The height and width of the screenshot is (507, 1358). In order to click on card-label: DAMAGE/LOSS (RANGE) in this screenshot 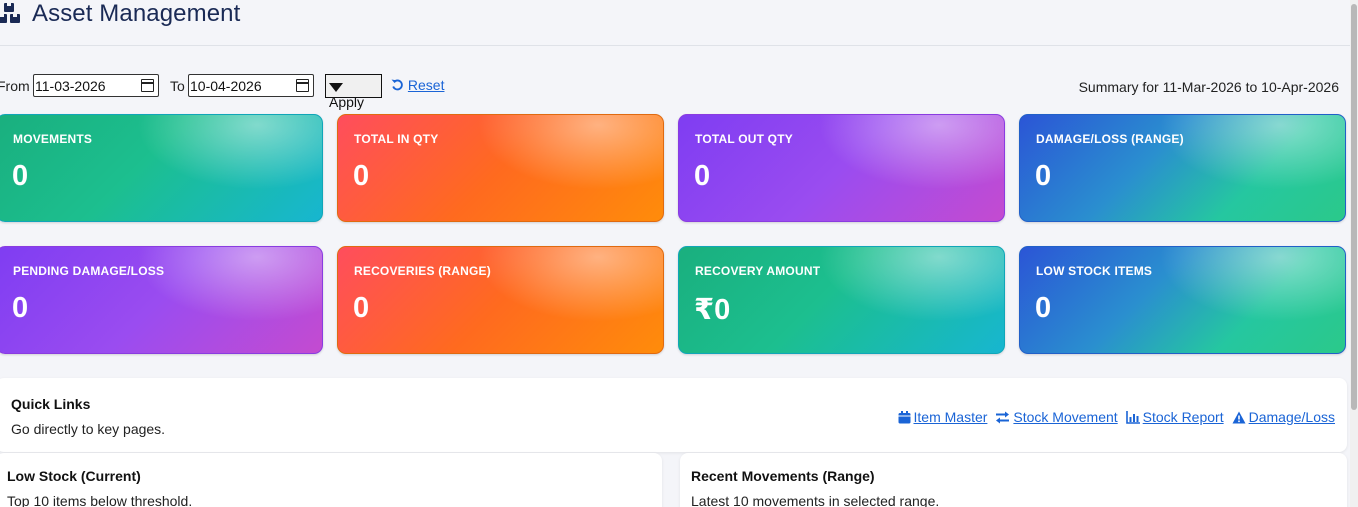, I will do `click(1110, 139)`.